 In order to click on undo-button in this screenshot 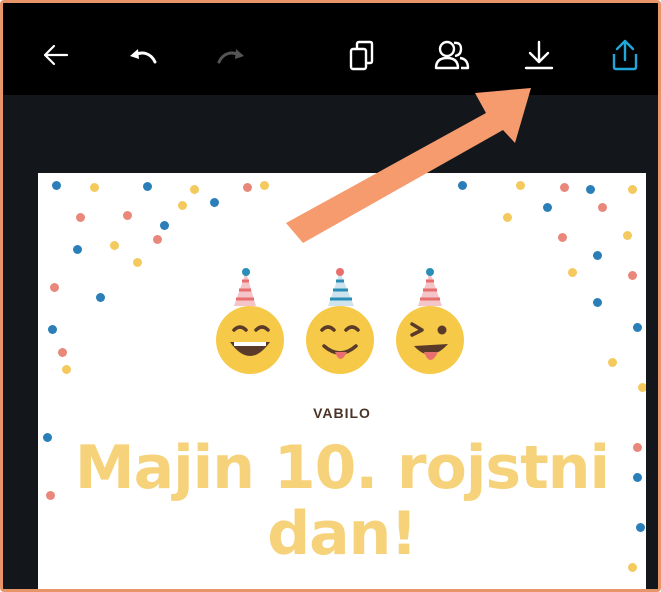, I will do `click(143, 55)`.